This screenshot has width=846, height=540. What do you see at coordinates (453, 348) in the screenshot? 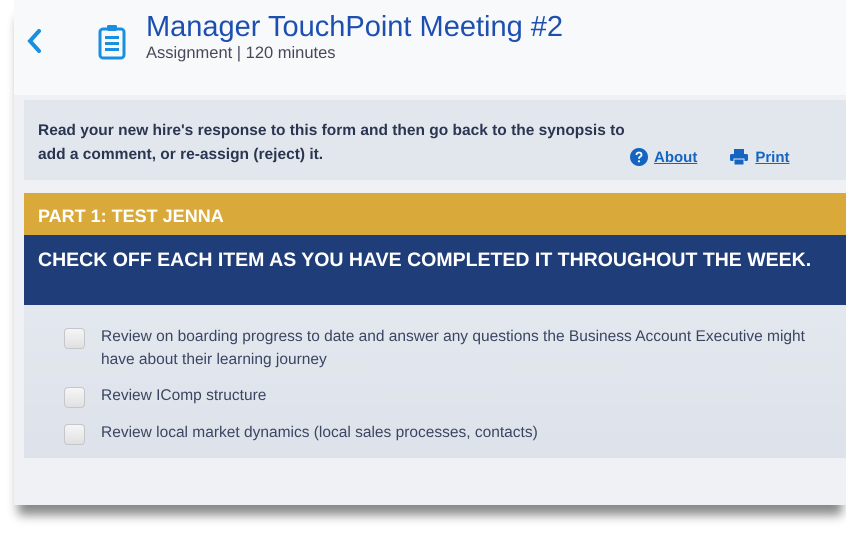
I see `checklist-item-label: Review on boarding progress to date and answer any questions the Business Account Executive might have about their learning journey` at bounding box center [453, 348].